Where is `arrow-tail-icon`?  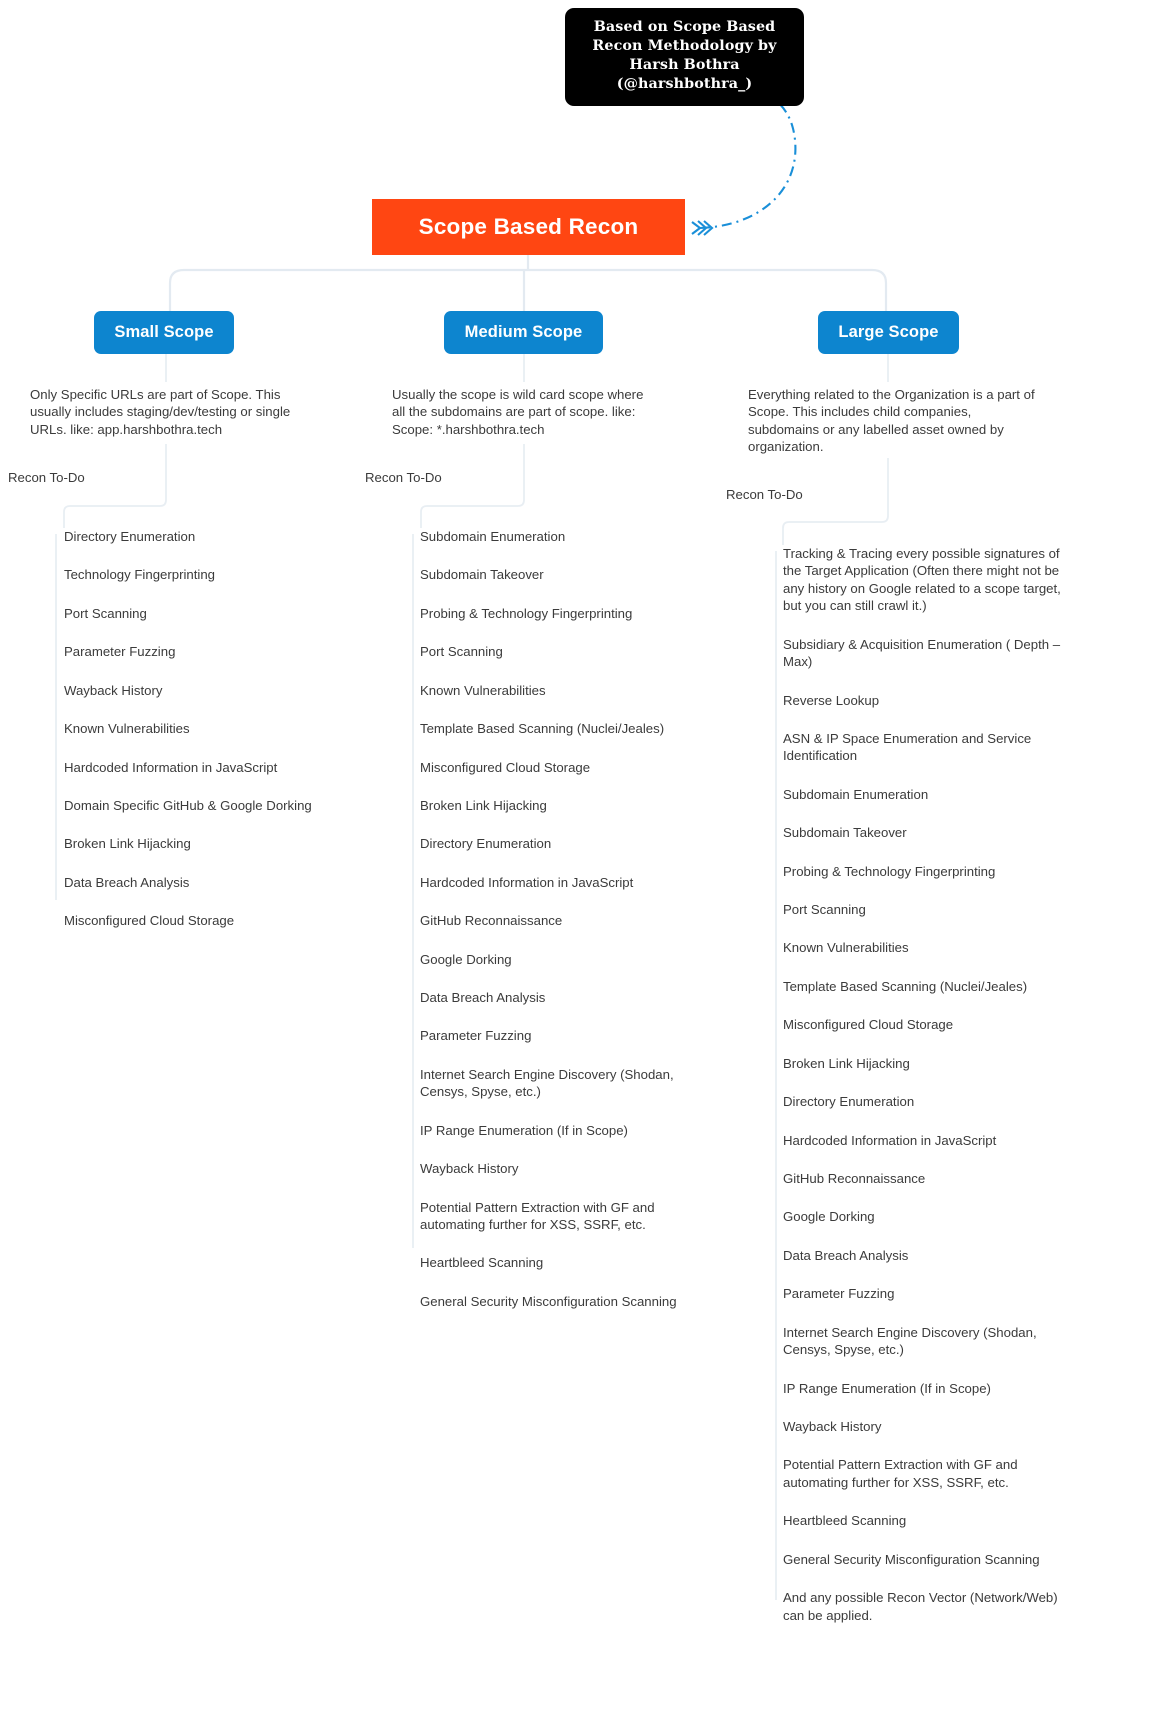
arrow-tail-icon is located at coordinates (702, 228).